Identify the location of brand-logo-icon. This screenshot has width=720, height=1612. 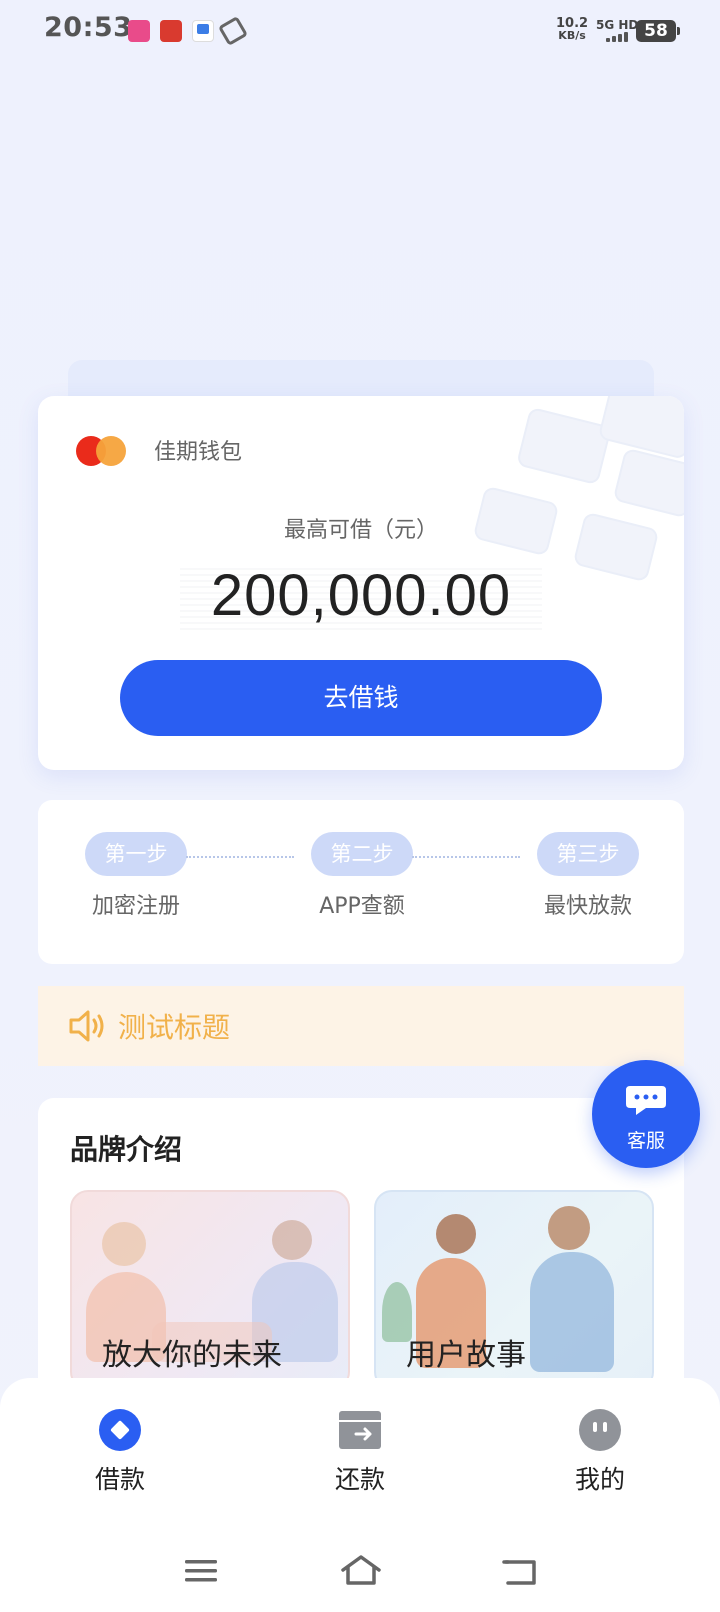
(103, 450).